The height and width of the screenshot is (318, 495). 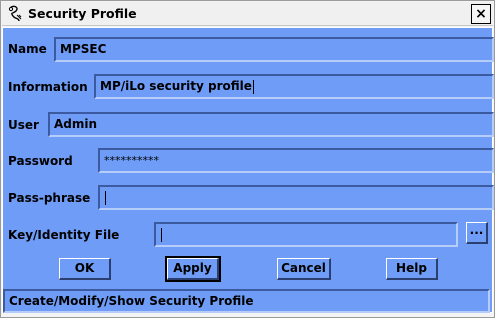 What do you see at coordinates (193, 269) in the screenshot?
I see `apply-button: Apply` at bounding box center [193, 269].